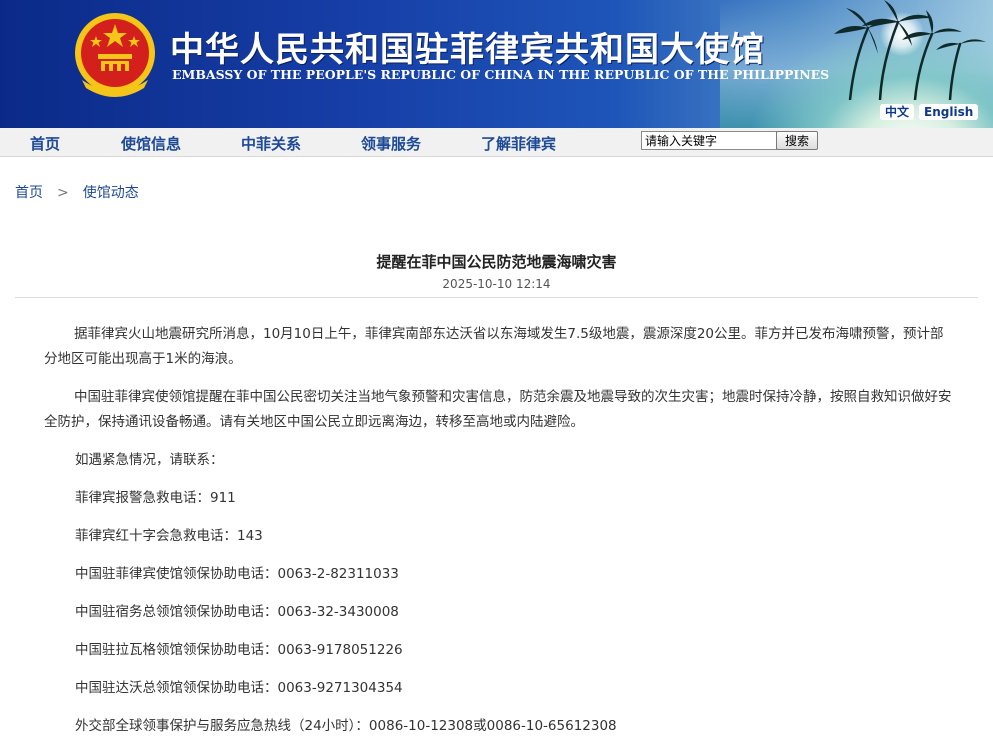  I want to click on main-nav: 首页 使馆信息 中菲关系 领事服务 了解菲律宾 搜索, so click(496, 142).